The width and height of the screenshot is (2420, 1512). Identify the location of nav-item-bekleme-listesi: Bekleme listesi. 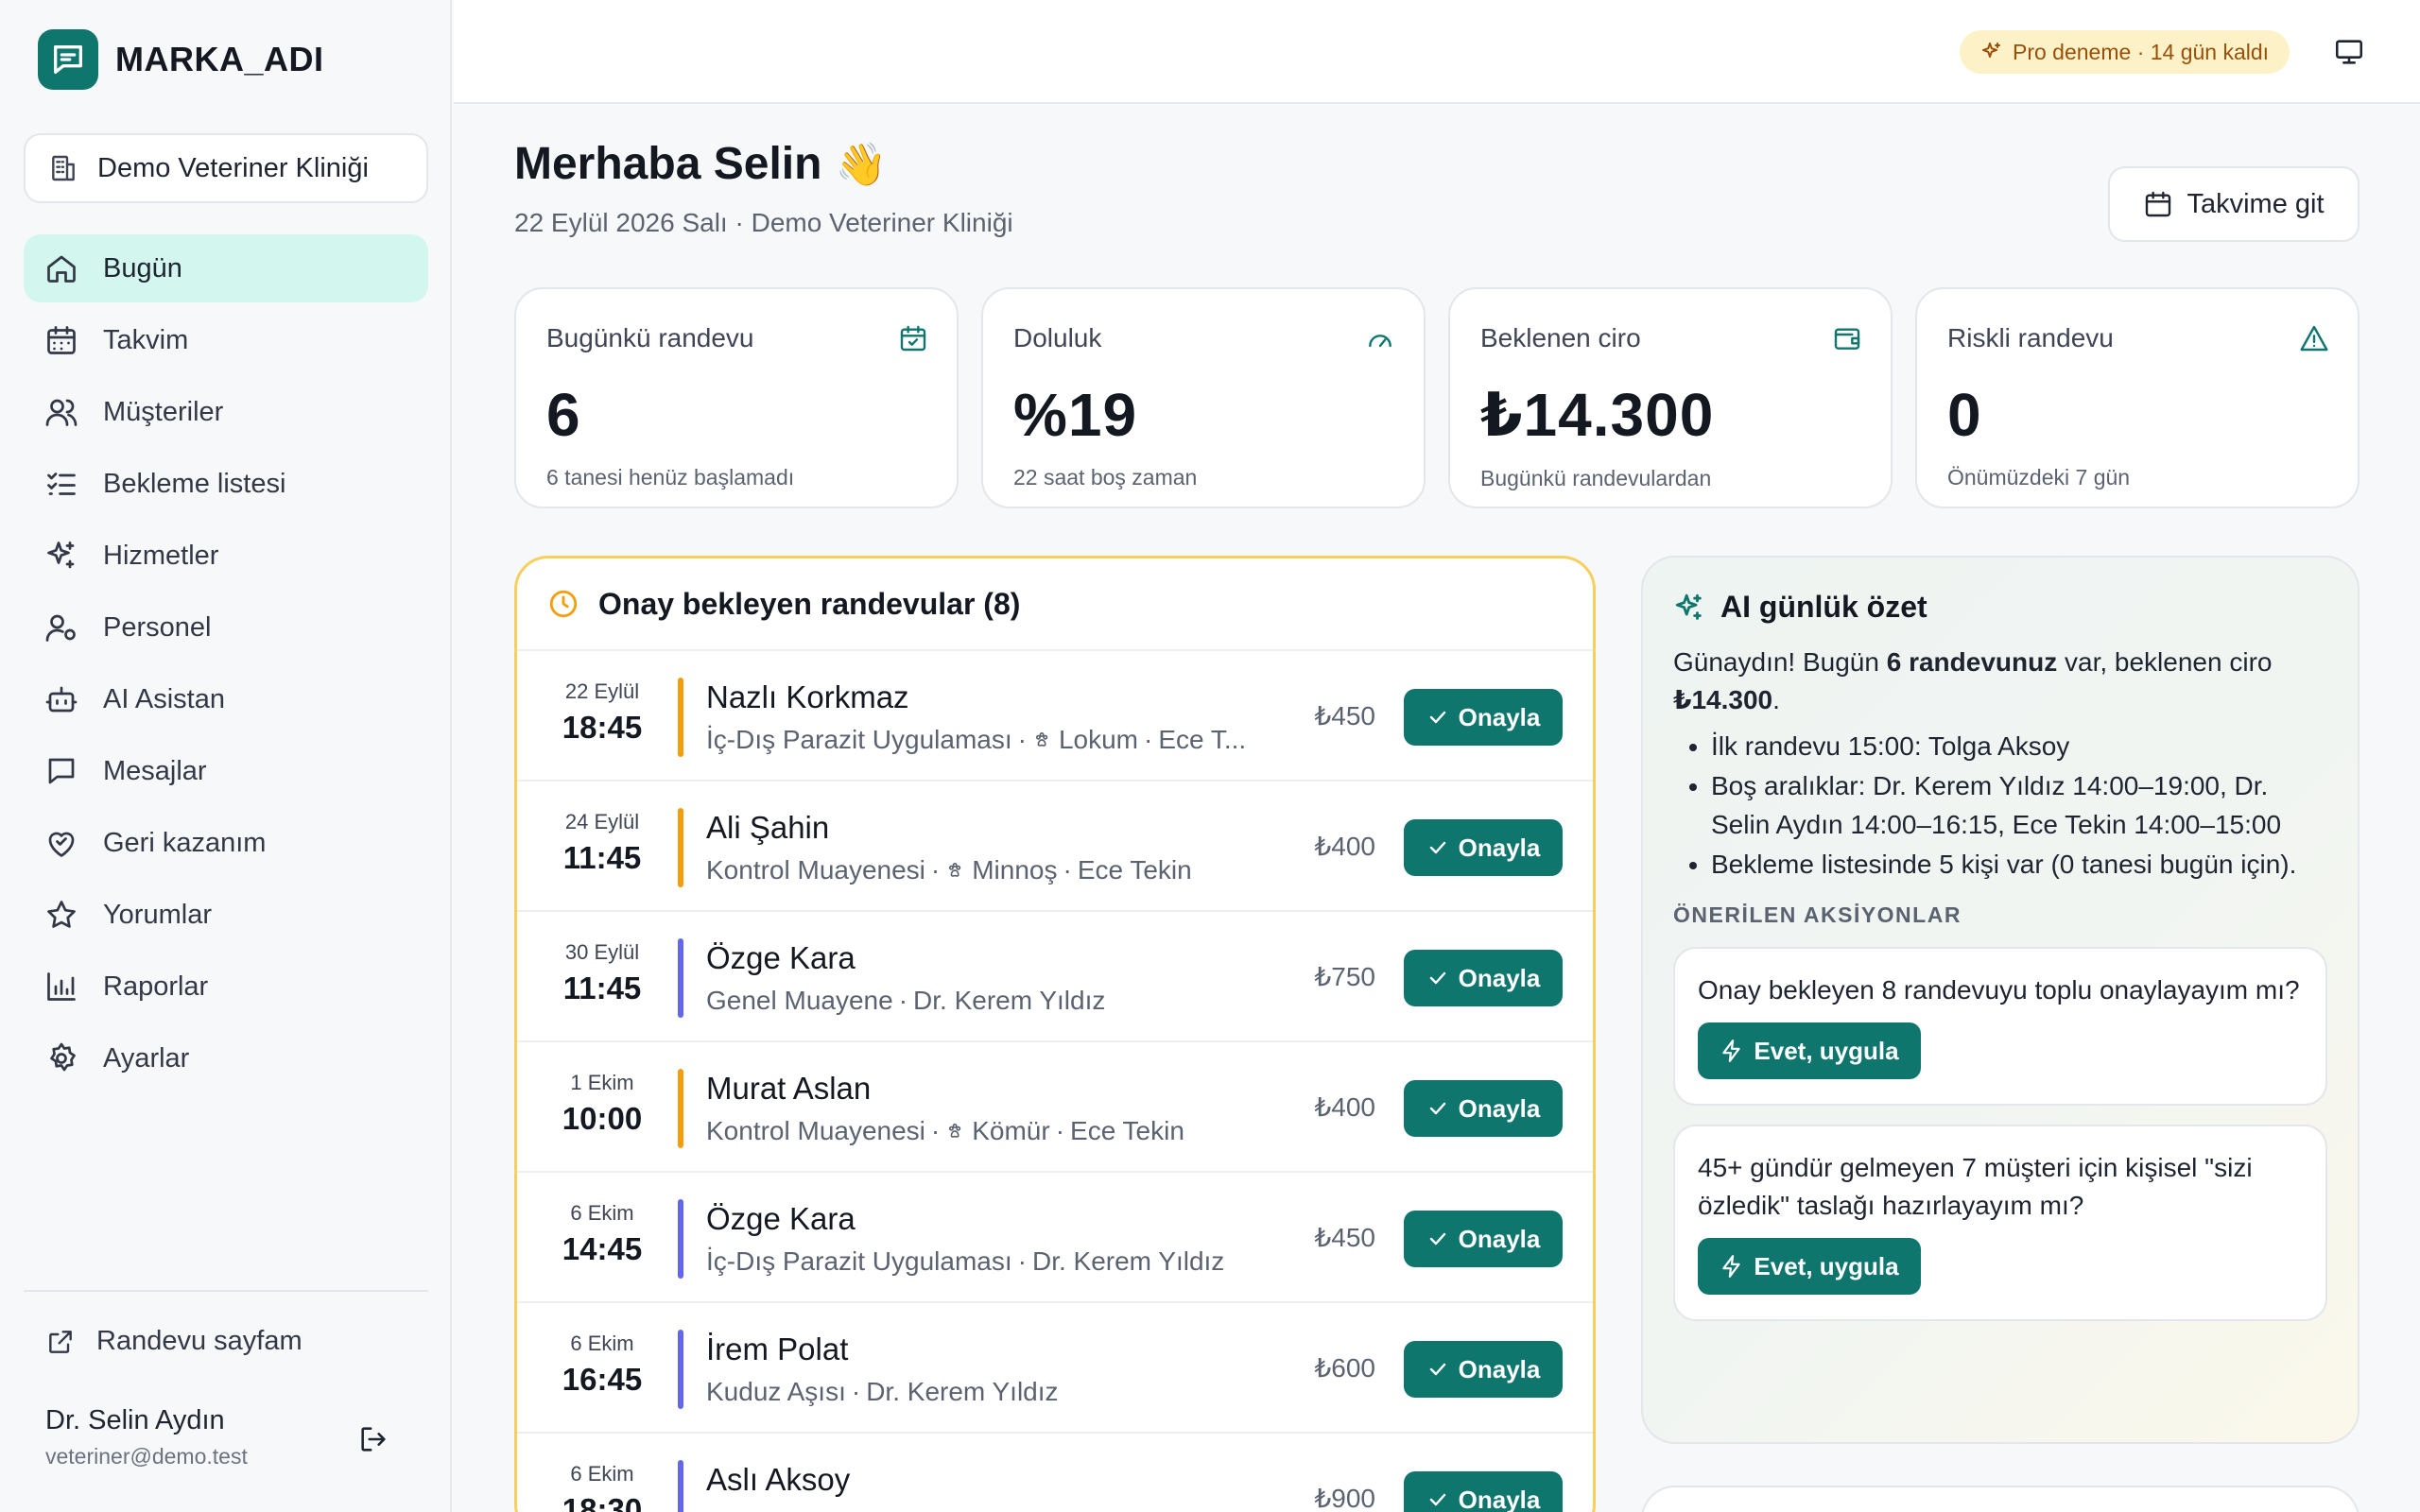
(226, 484).